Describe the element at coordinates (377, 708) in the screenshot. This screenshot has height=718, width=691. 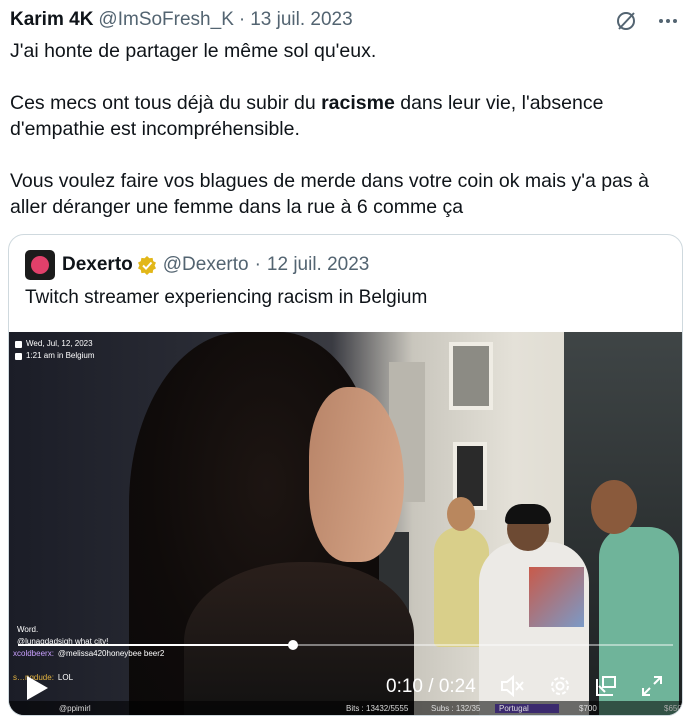
I see `bits-counter: Bits : 13432/5555` at that location.